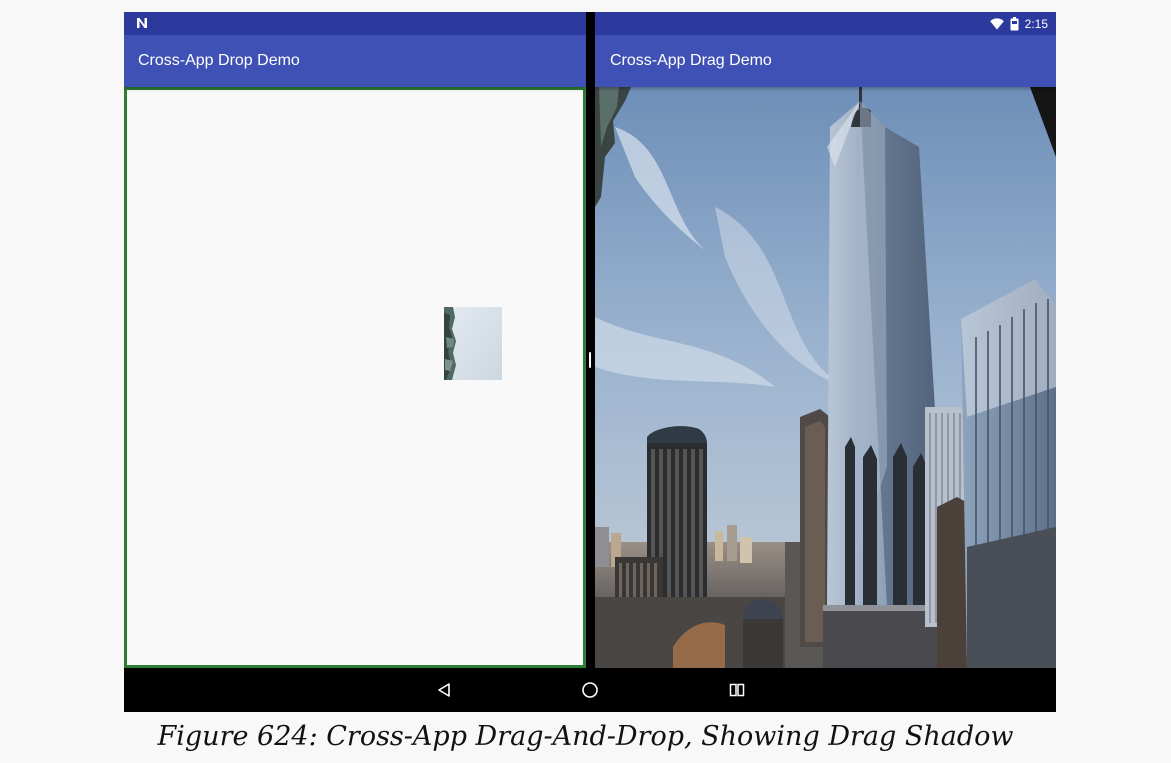 The width and height of the screenshot is (1171, 763). What do you see at coordinates (1036, 23) in the screenshot?
I see `status-time: 2:15` at bounding box center [1036, 23].